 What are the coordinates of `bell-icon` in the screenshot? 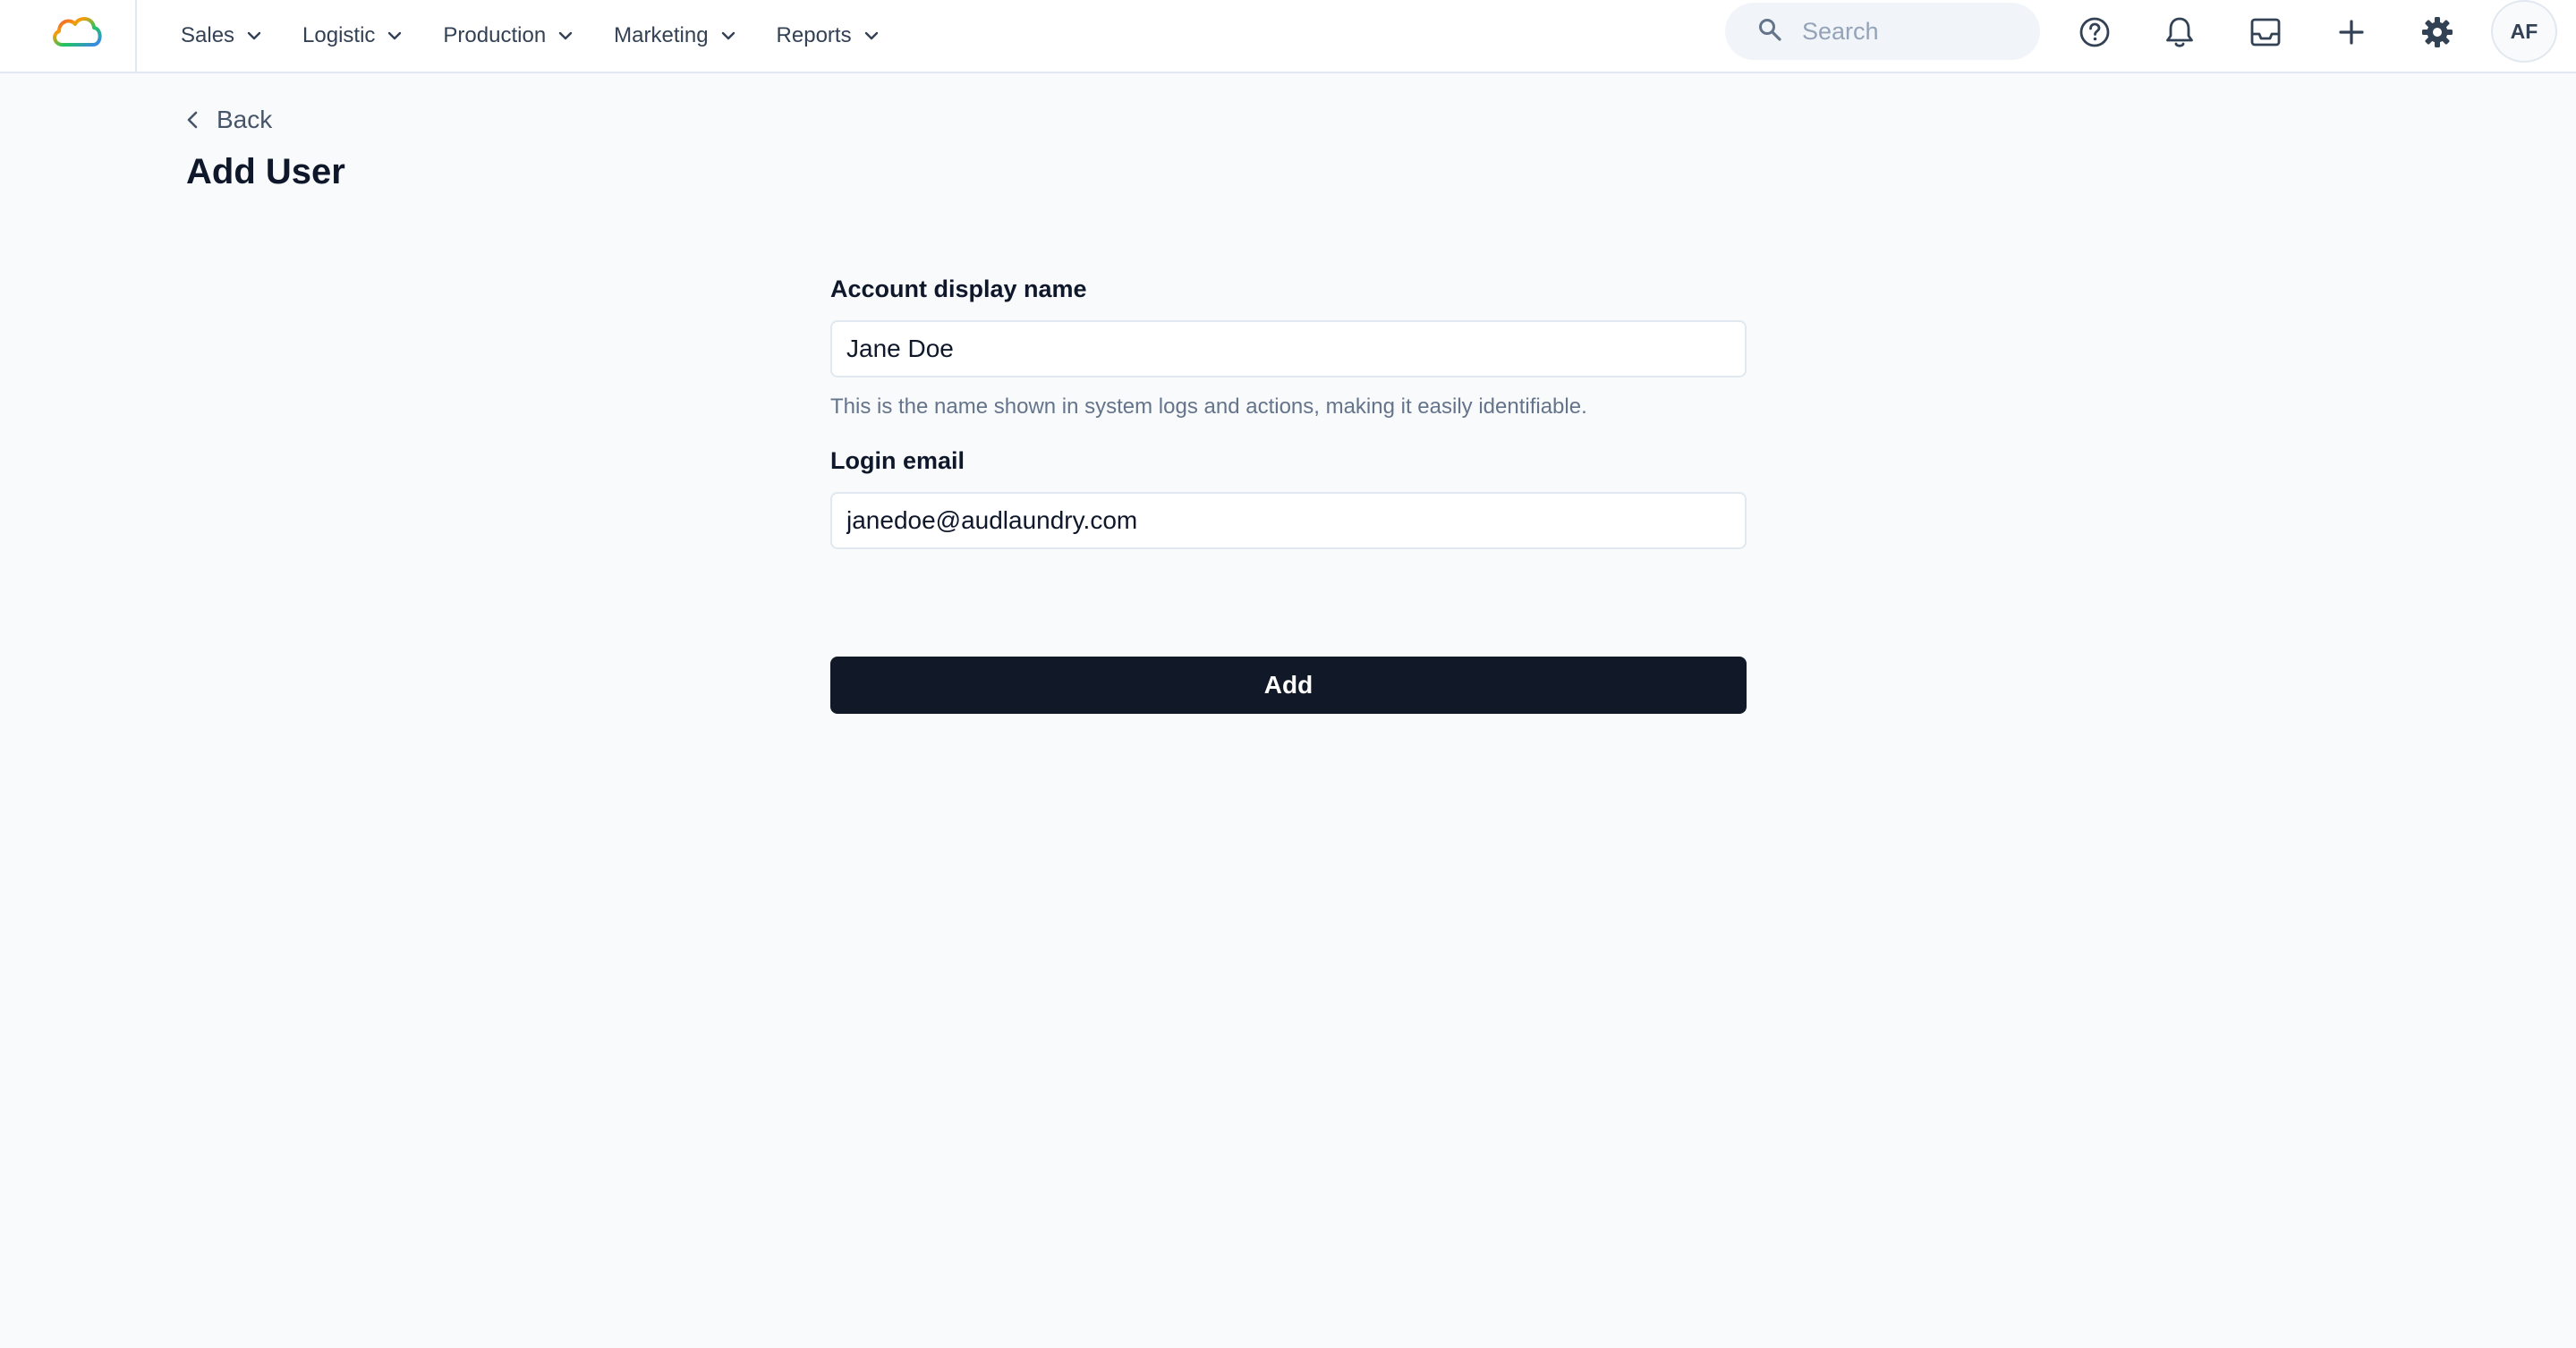 It's located at (2179, 32).